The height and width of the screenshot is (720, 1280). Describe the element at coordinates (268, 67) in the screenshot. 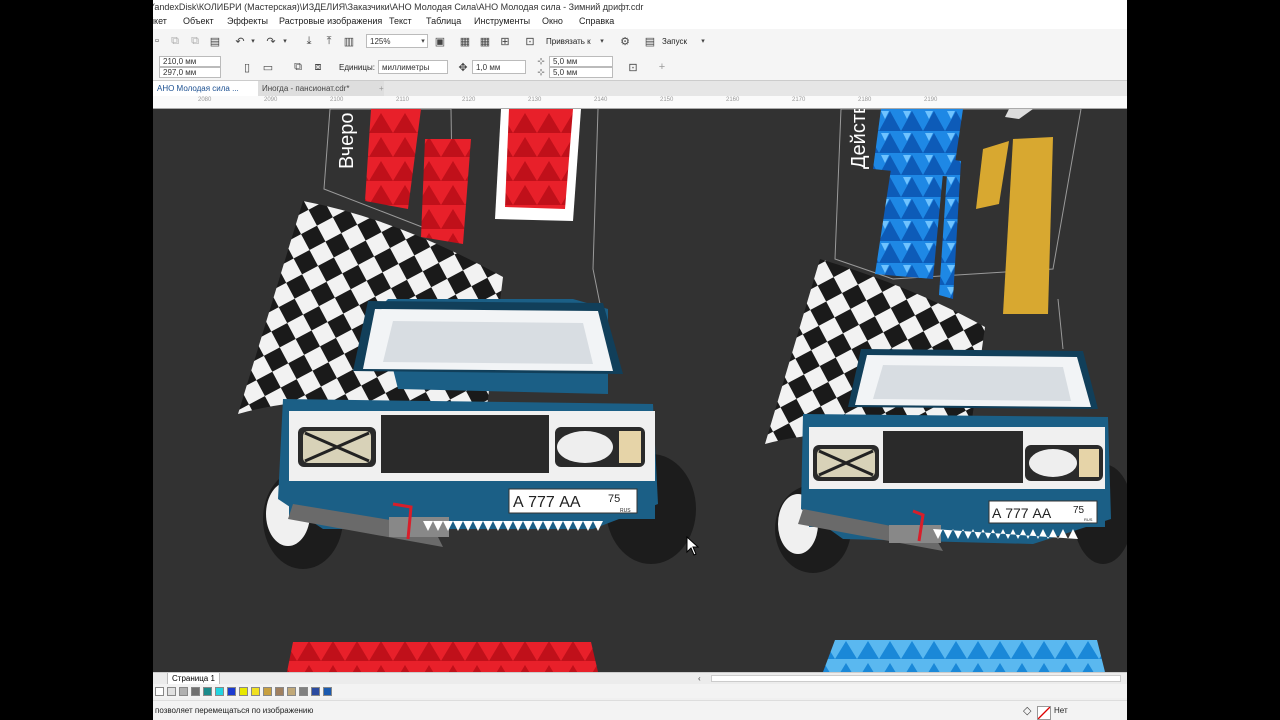

I see `landscape-icon: ▭` at that location.